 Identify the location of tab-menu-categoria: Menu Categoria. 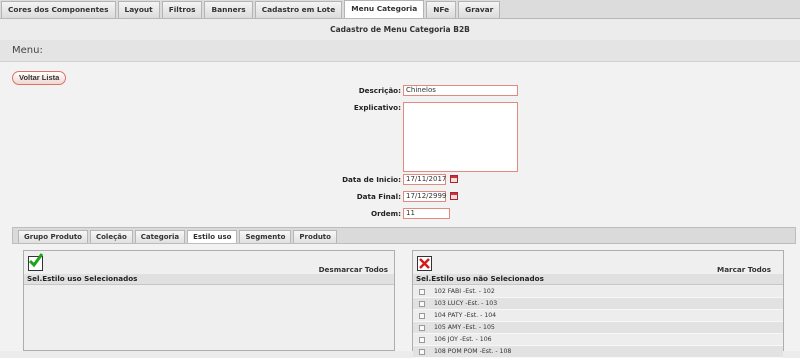
(384, 9).